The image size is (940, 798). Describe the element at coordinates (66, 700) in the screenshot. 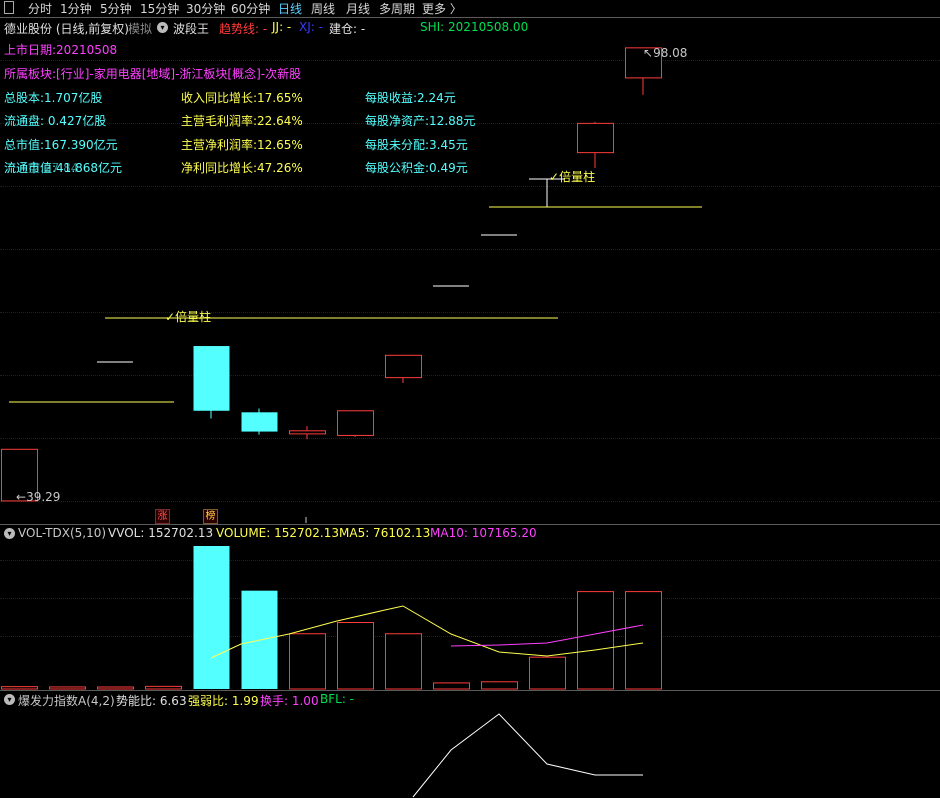

I see `burst-indicator-name: 爆发力指数A(4,2)` at that location.